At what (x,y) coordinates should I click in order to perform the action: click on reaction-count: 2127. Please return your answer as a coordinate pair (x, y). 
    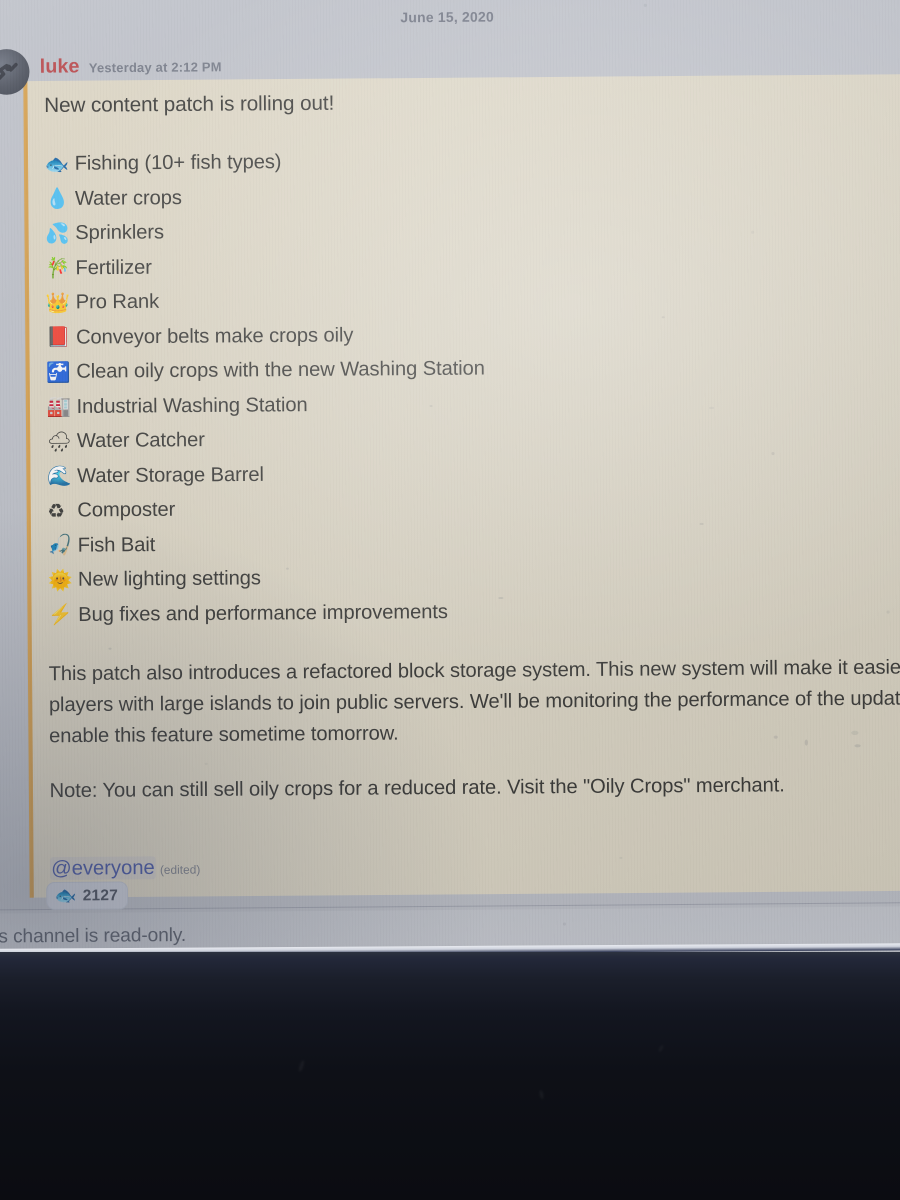
    Looking at the image, I should click on (100, 895).